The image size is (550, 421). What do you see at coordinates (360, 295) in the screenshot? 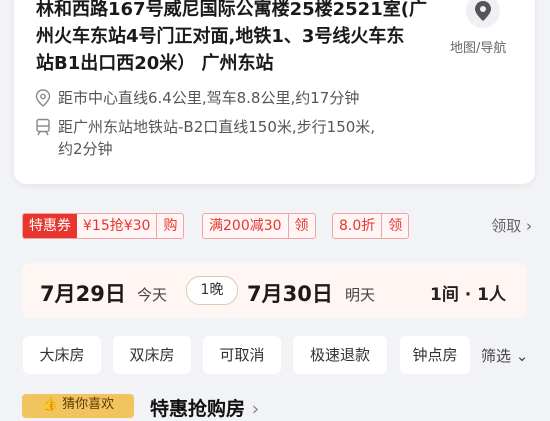
I see `checkout-day: 明天` at bounding box center [360, 295].